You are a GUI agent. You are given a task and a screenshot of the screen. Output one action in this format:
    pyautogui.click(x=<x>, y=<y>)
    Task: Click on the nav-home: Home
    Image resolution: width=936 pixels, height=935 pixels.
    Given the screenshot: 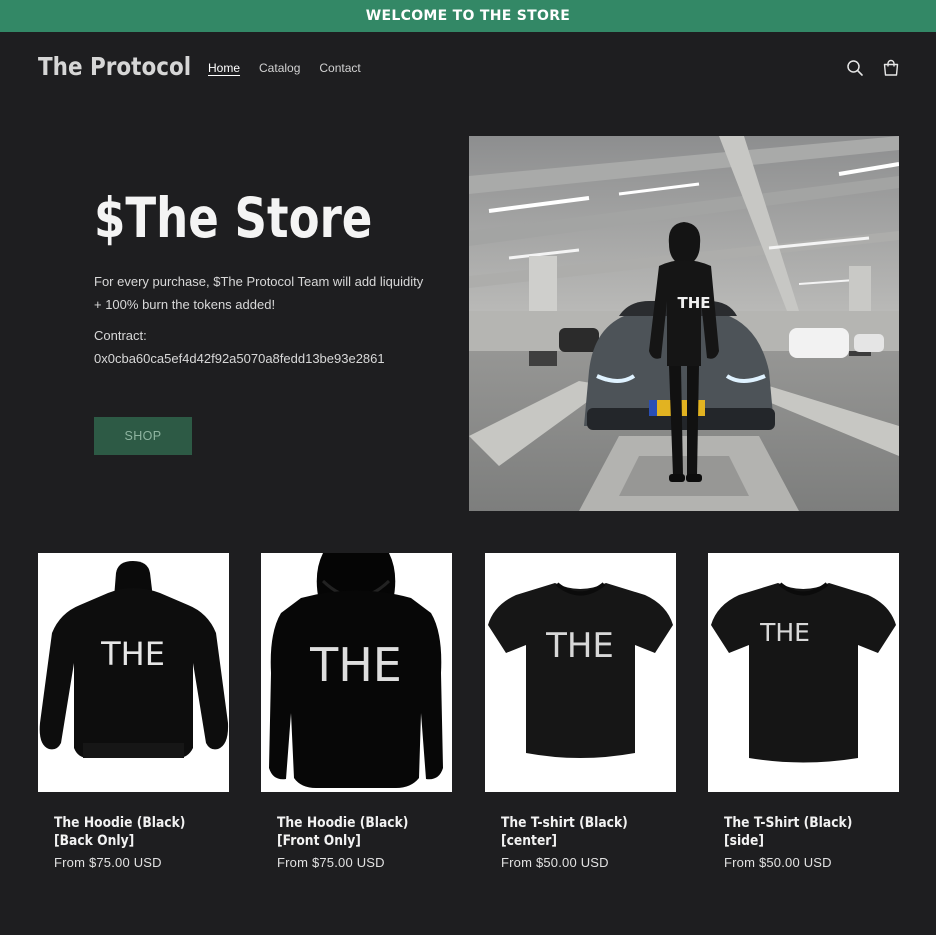 What is the action you would take?
    pyautogui.click(x=224, y=68)
    